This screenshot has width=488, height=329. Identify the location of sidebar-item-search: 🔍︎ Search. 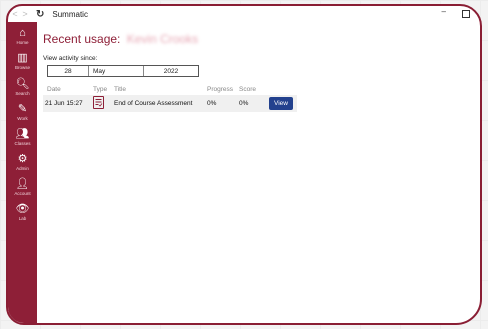
(22, 88).